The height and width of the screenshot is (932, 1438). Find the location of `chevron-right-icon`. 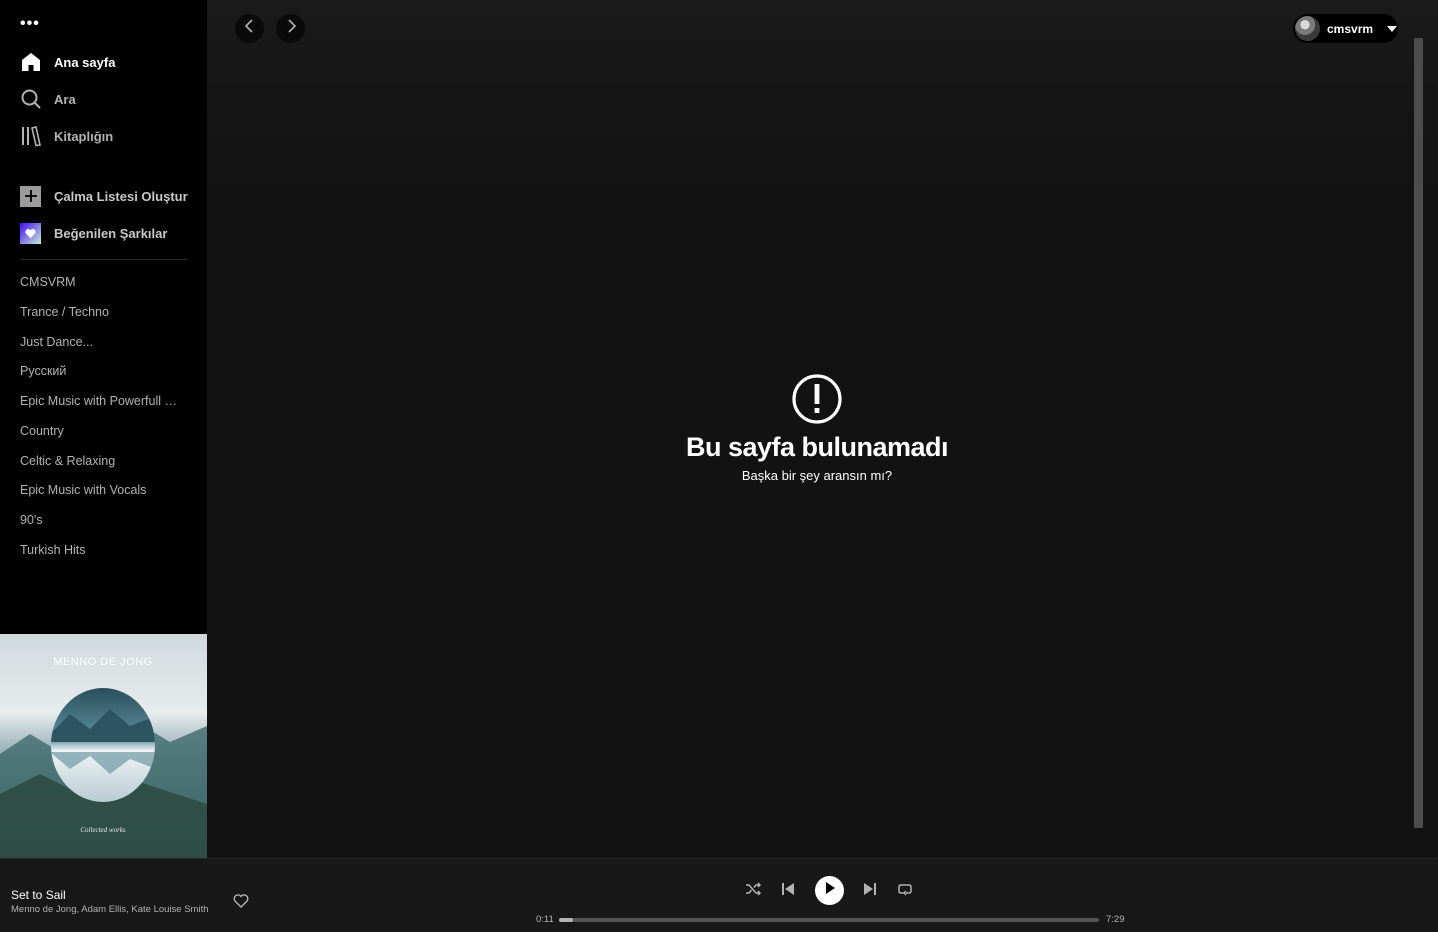

chevron-right-icon is located at coordinates (291, 28).